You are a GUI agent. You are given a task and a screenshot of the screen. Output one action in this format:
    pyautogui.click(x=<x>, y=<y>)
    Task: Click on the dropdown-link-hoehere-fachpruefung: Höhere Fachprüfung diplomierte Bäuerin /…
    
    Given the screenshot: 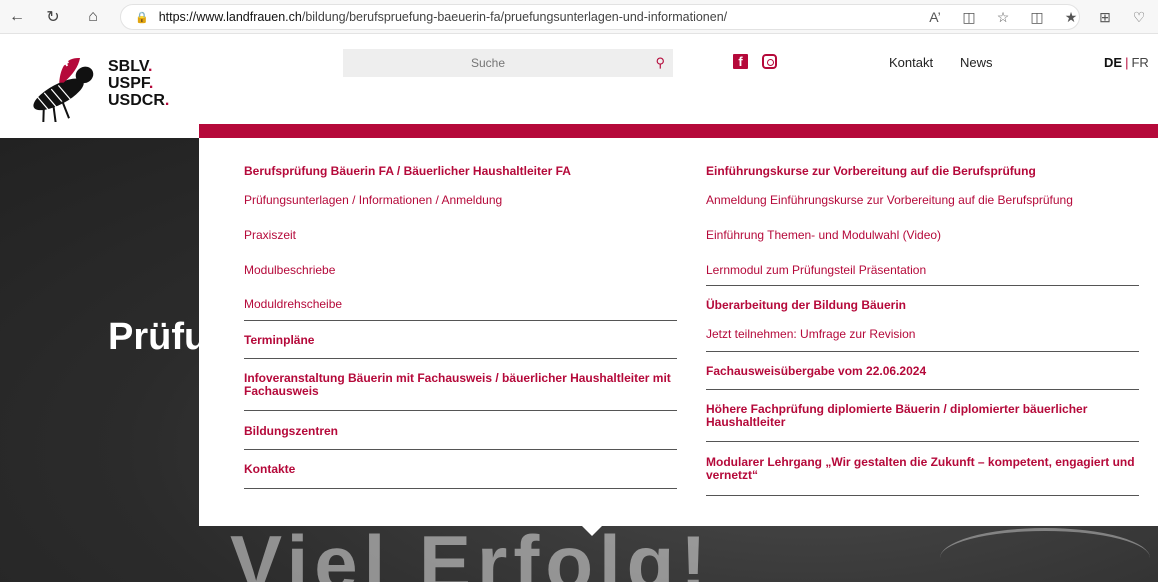 What is the action you would take?
    pyautogui.click(x=916, y=416)
    